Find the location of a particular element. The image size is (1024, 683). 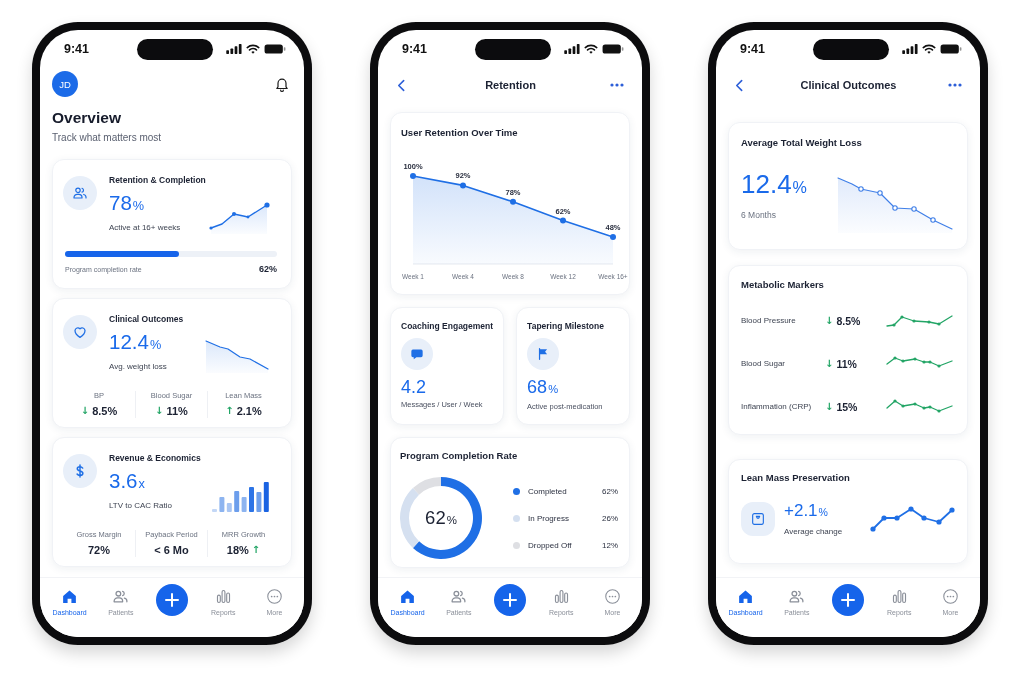

marker-value: 11% is located at coordinates (846, 363).